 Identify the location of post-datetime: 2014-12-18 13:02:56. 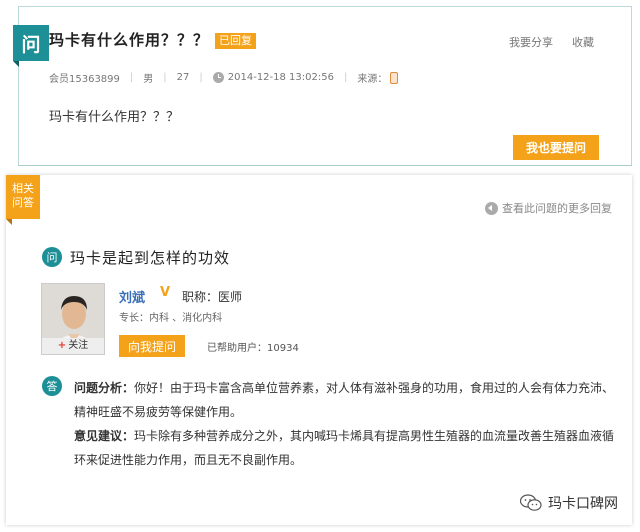
(280, 77).